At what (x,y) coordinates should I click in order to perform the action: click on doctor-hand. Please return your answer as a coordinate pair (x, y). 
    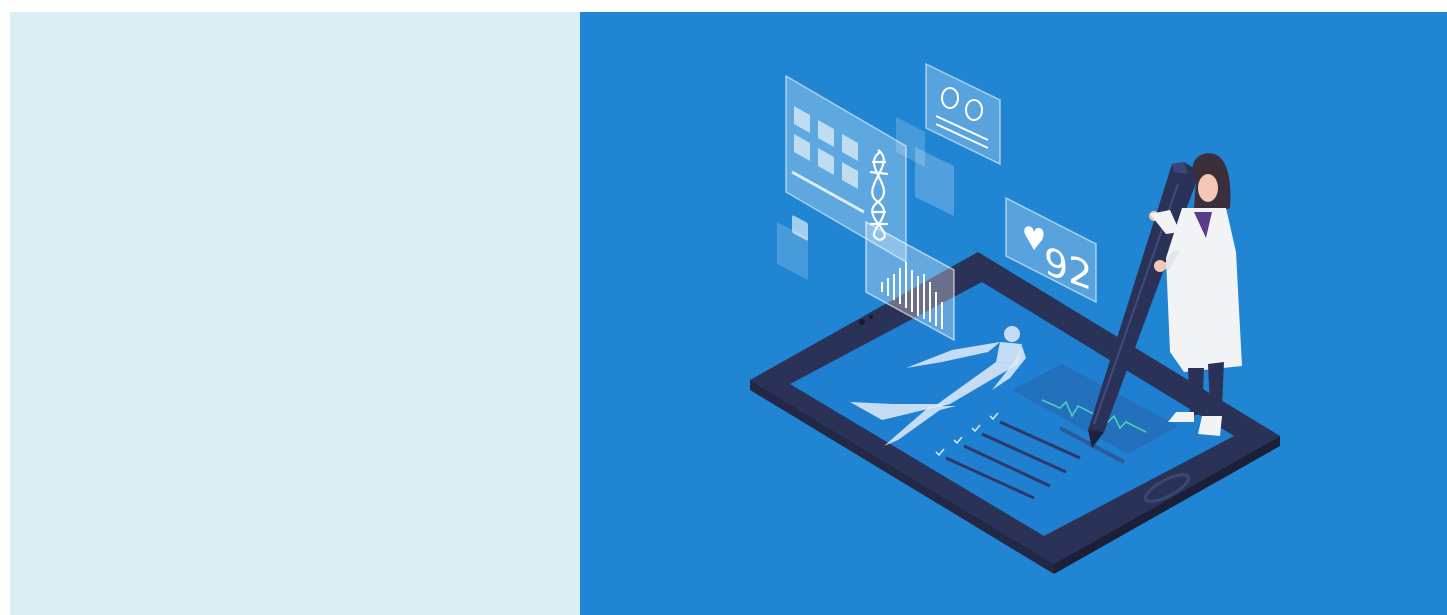
    Looking at the image, I should click on (1160, 266).